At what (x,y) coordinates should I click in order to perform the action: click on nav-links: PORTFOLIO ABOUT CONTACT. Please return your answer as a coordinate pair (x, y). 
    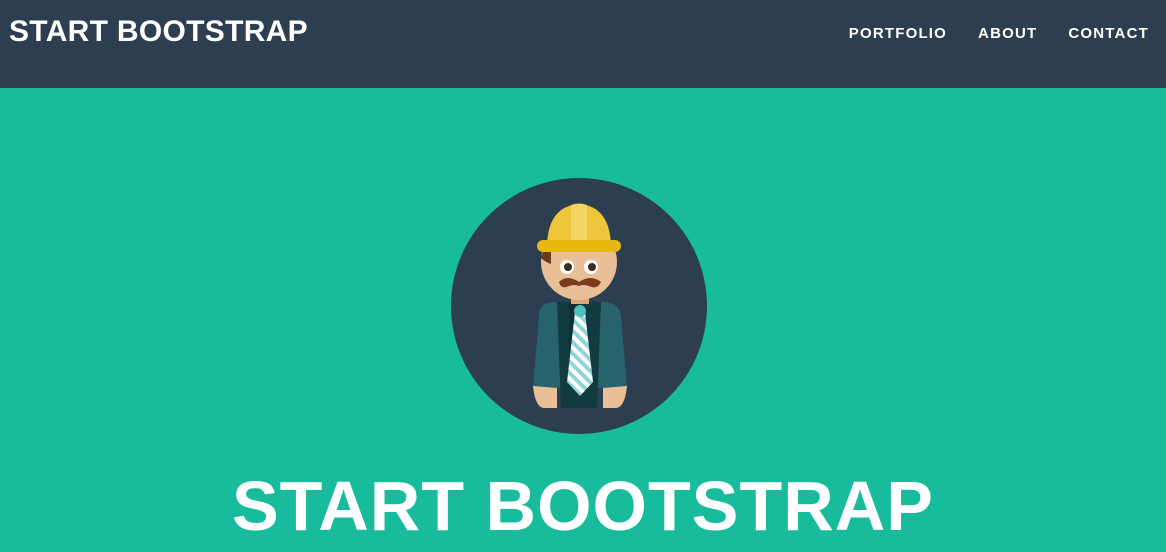
    Looking at the image, I should click on (983, 34).